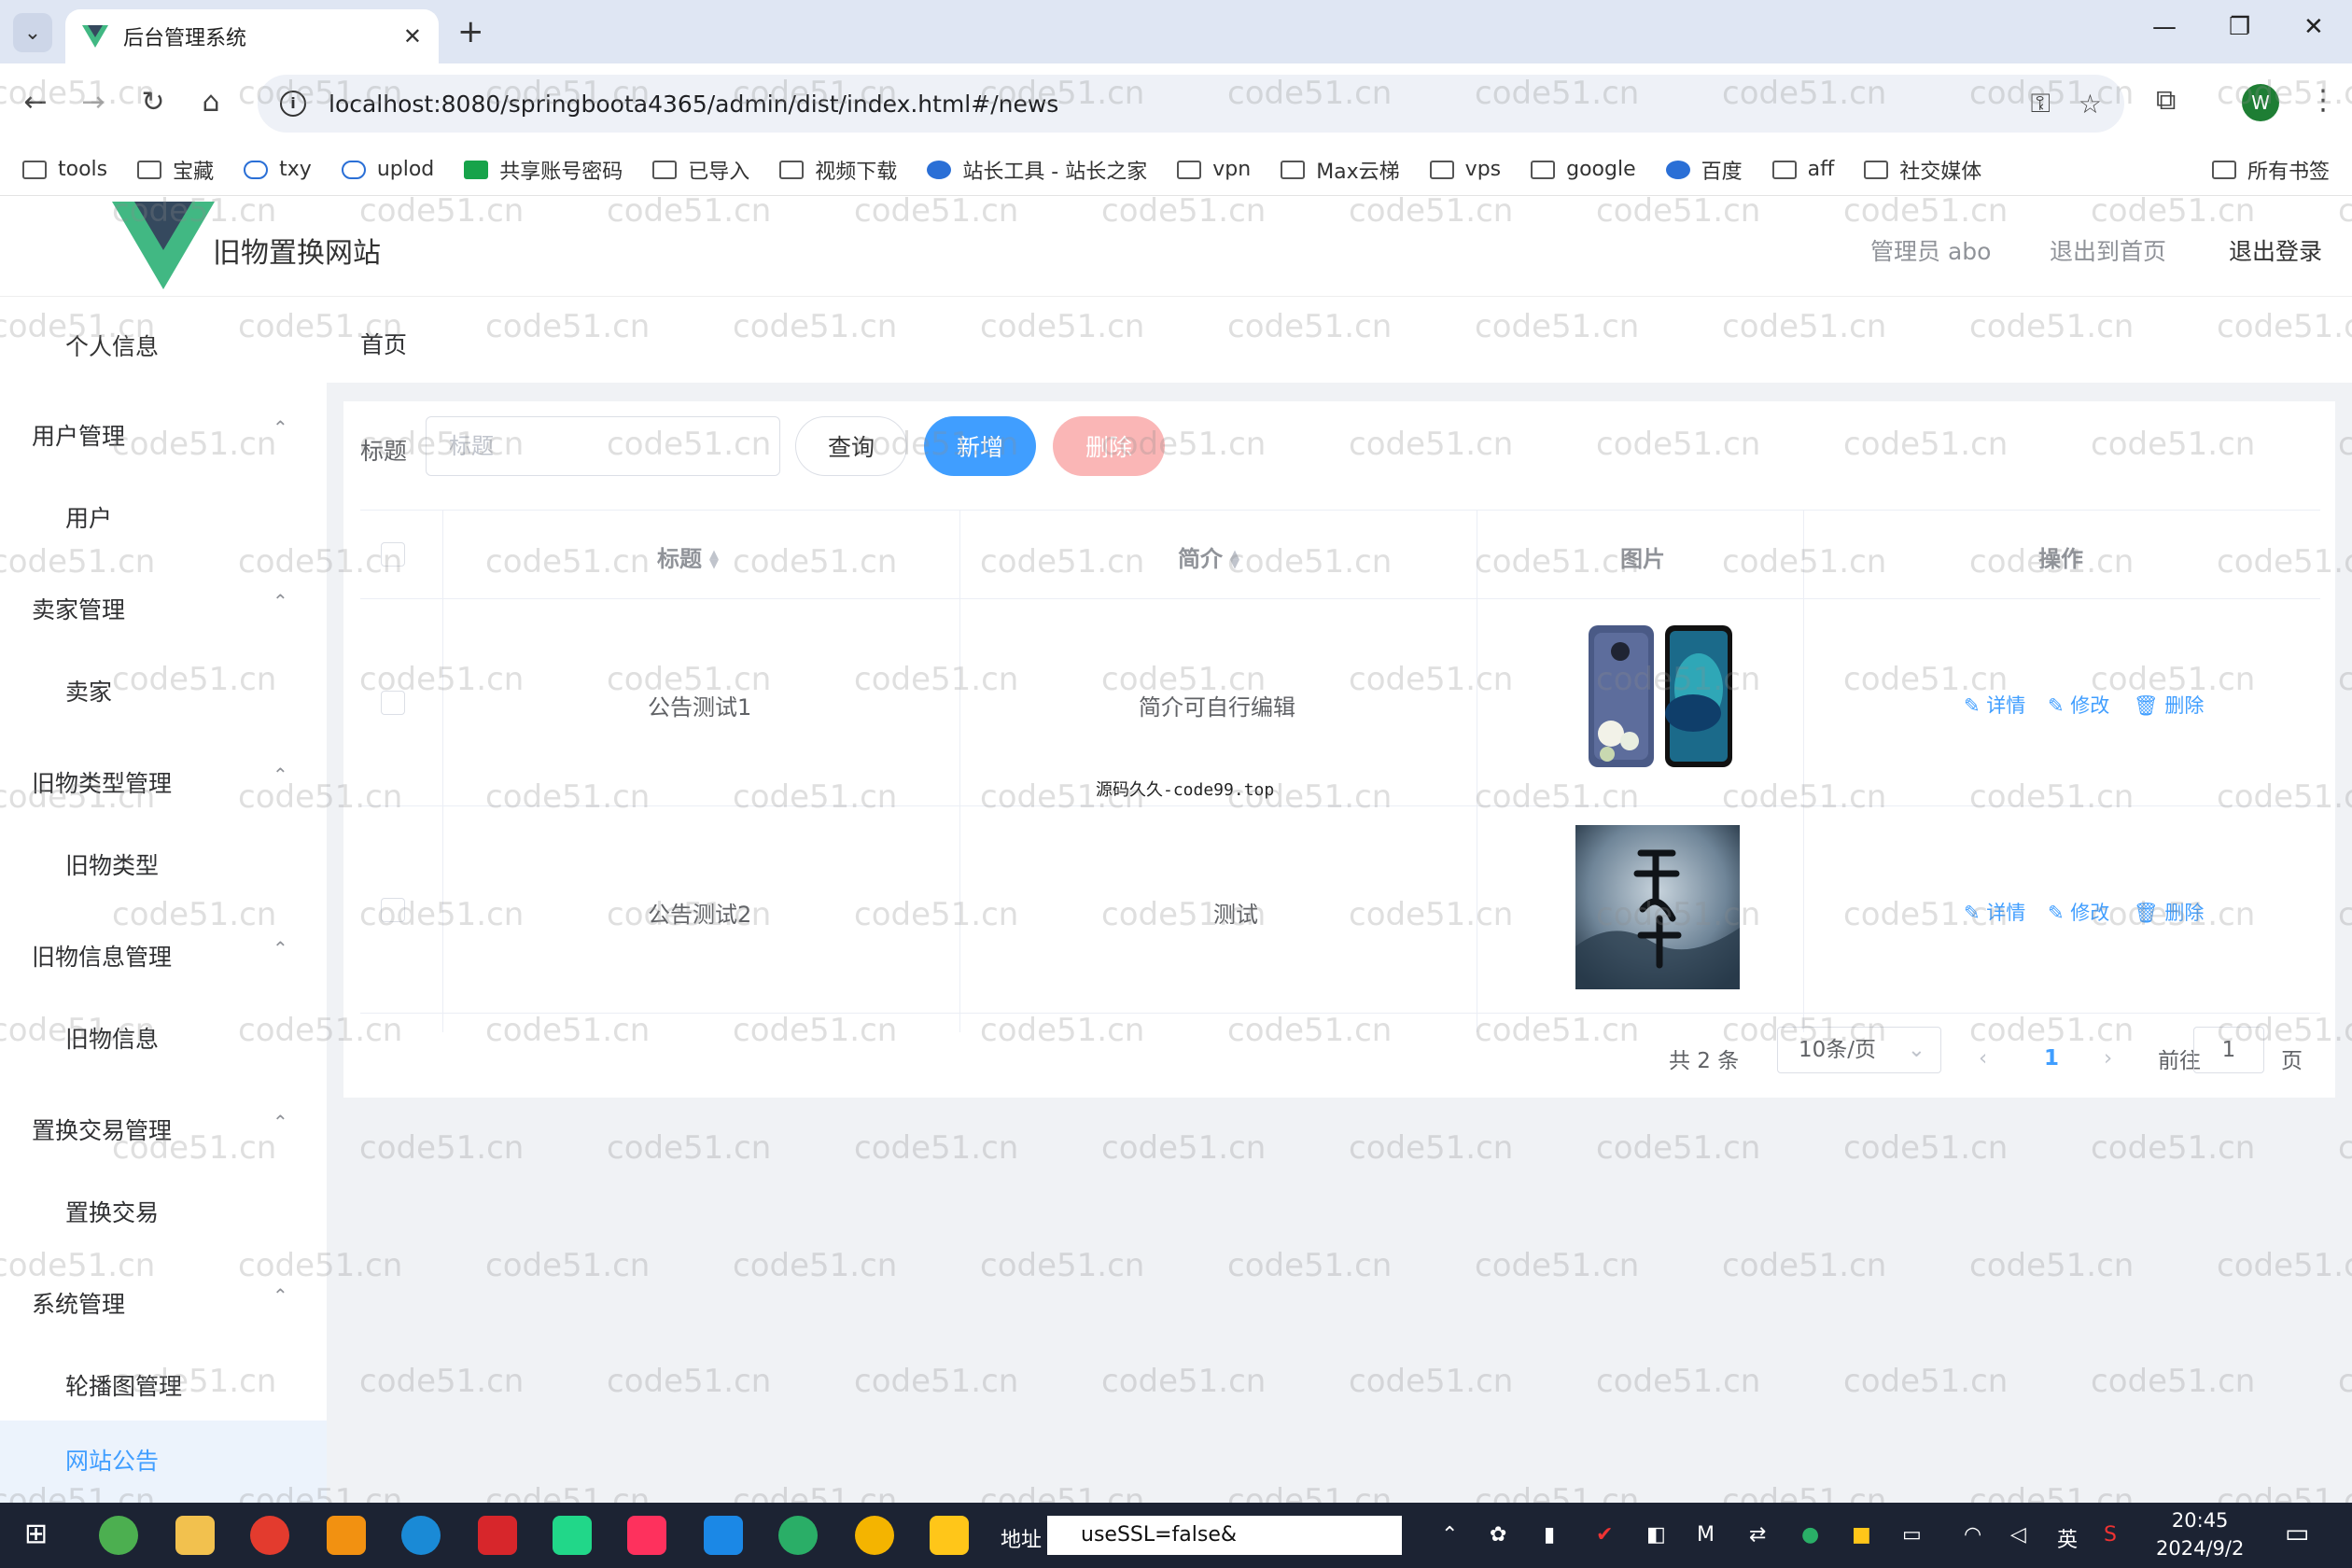  Describe the element at coordinates (1810, 1535) in the screenshot. I see `tray-wechat-icon: ●` at that location.